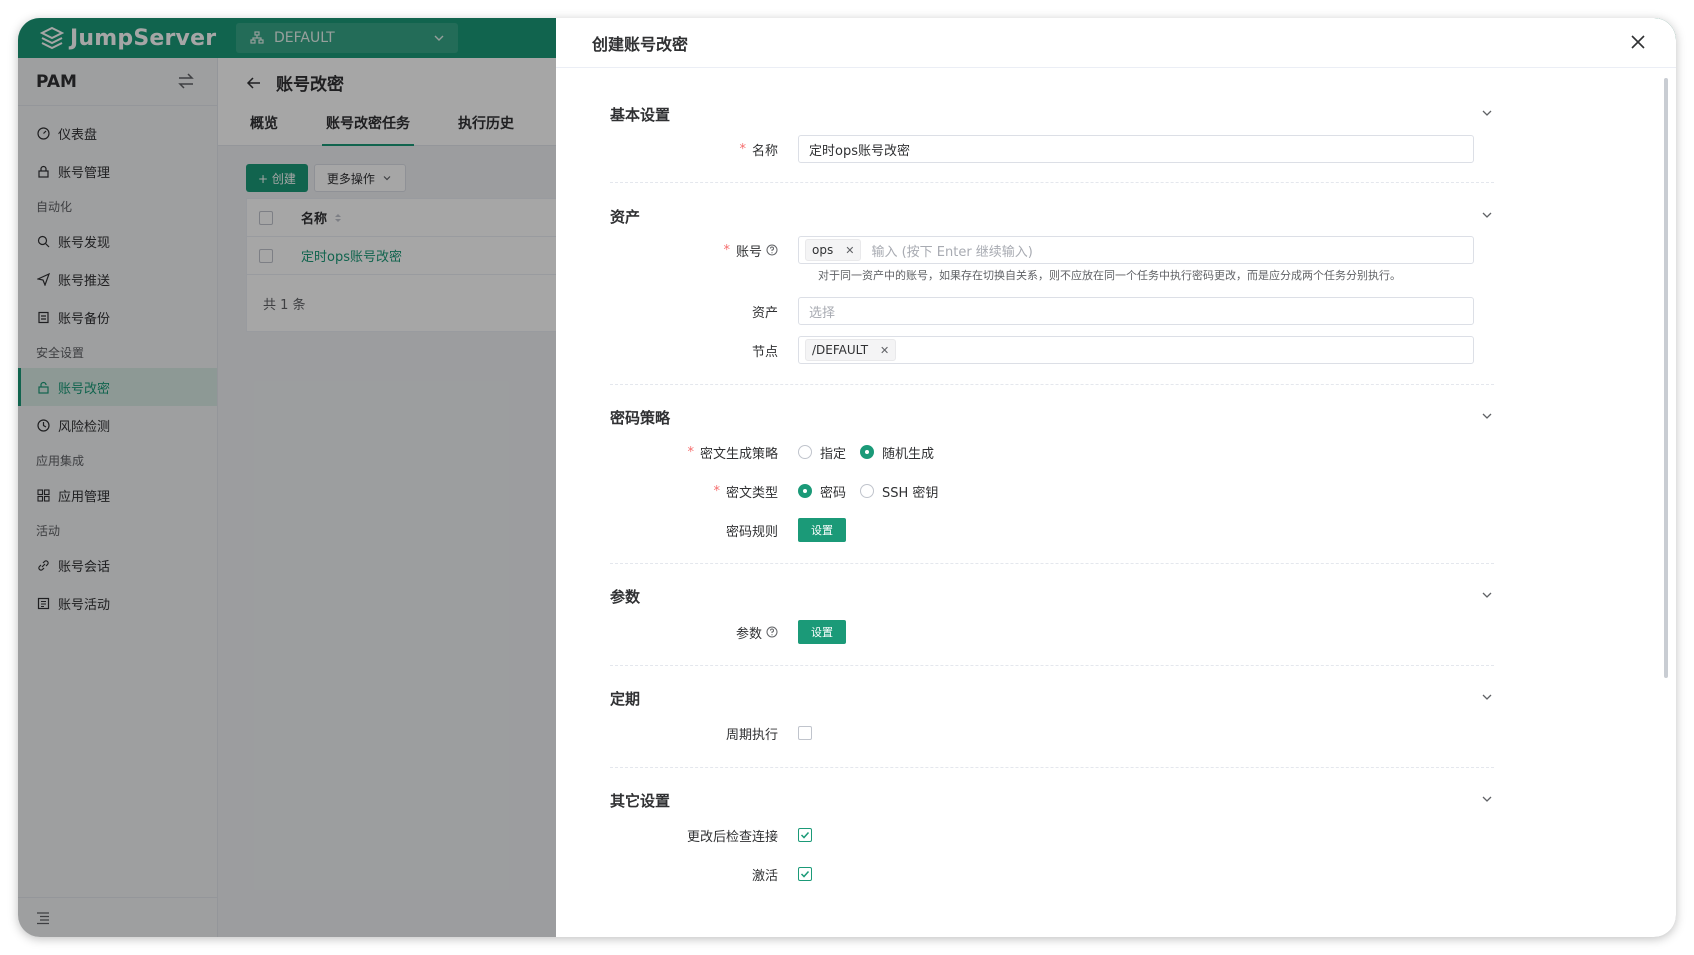  I want to click on section-title: 基本设置, so click(640, 115).